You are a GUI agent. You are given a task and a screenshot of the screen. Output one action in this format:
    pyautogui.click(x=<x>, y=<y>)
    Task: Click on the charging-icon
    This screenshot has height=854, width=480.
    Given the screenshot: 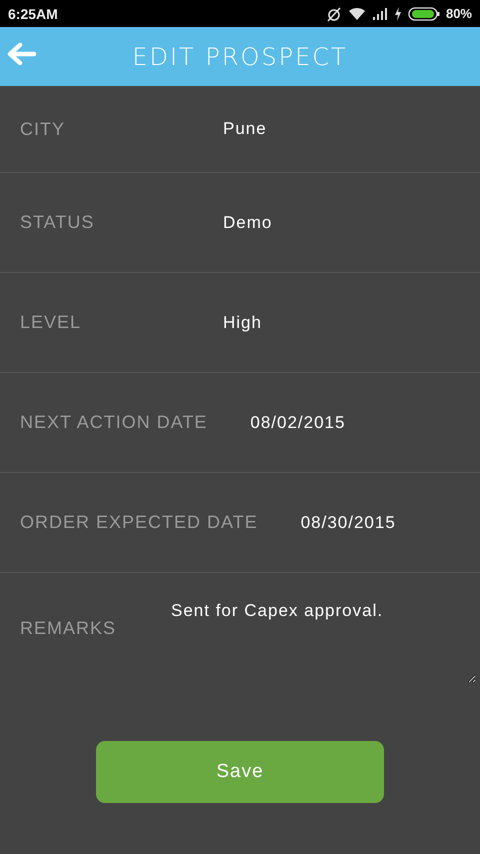 What is the action you would take?
    pyautogui.click(x=398, y=13)
    